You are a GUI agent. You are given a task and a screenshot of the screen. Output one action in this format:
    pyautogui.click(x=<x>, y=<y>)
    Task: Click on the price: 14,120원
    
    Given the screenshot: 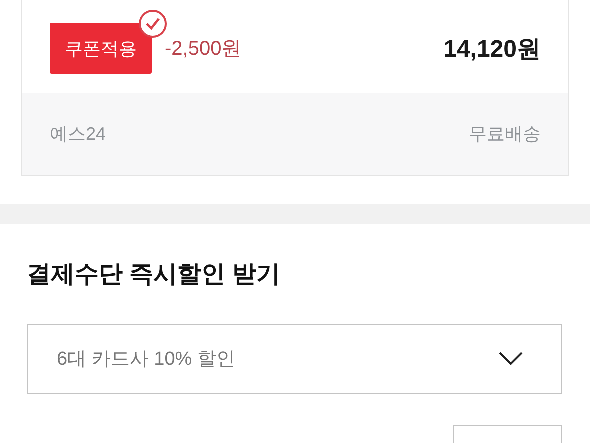 What is the action you would take?
    pyautogui.click(x=492, y=49)
    